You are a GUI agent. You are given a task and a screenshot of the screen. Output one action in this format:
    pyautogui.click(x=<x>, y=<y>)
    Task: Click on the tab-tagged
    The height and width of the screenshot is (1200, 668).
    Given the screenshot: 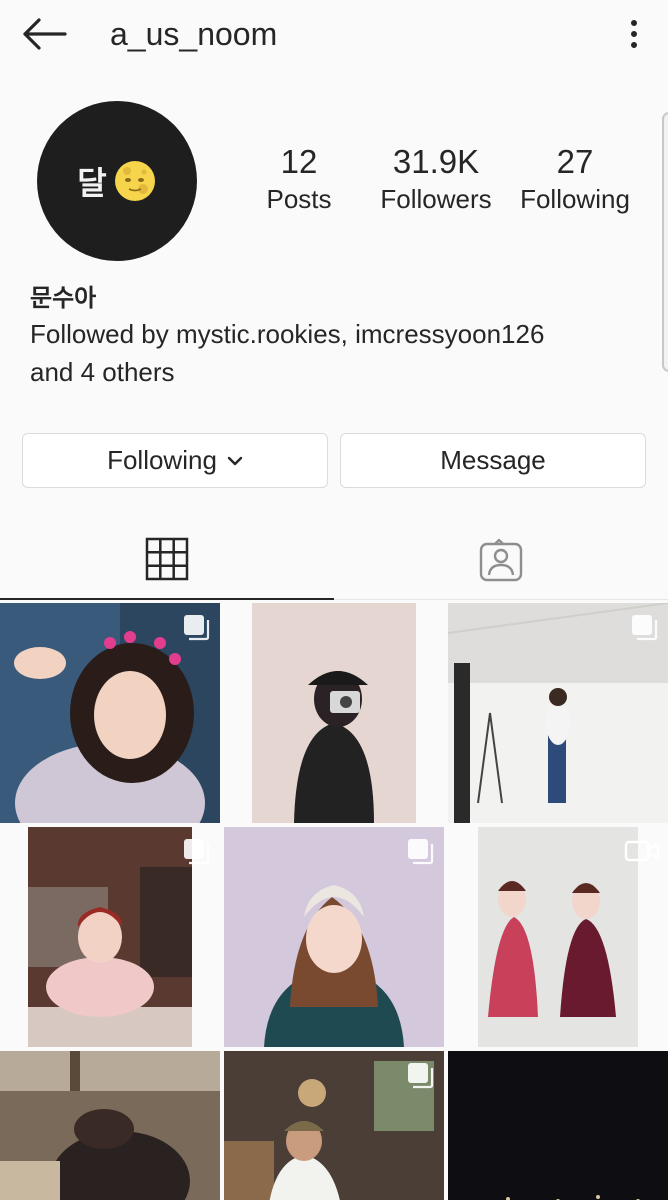 What is the action you would take?
    pyautogui.click(x=501, y=560)
    